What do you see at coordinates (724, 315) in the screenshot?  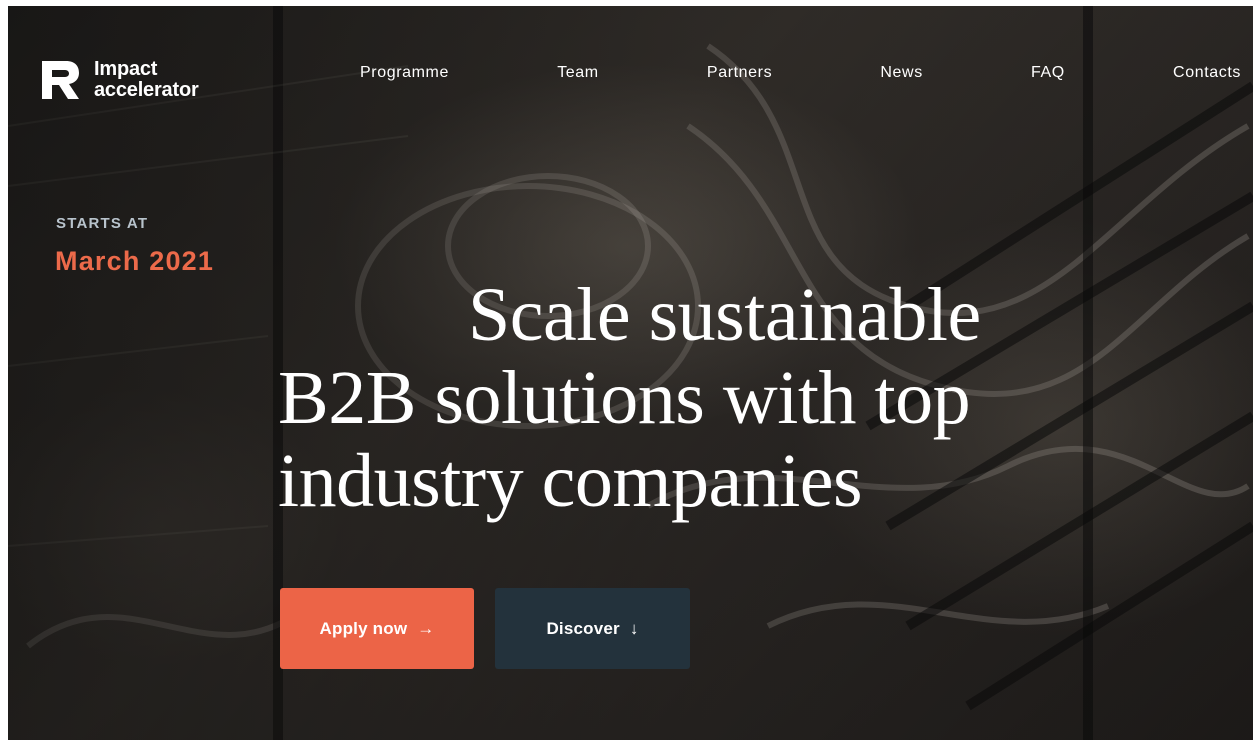 I see `headline-line-1: Scale sustainable` at bounding box center [724, 315].